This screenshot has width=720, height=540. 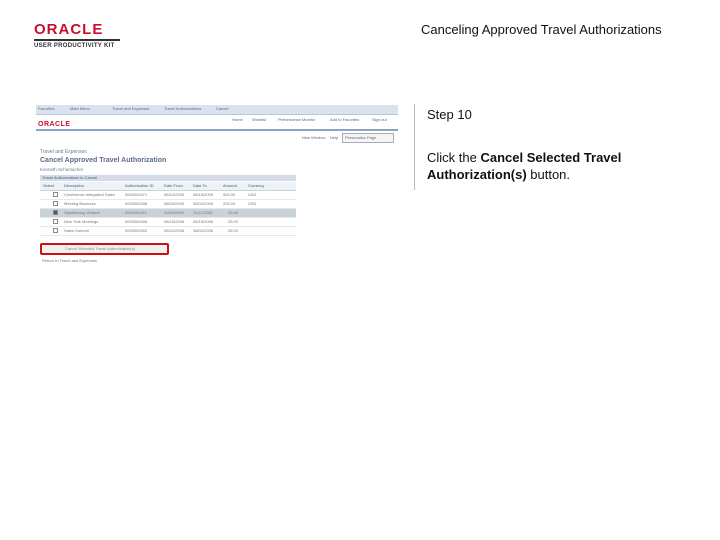 I want to click on util-personalize-page: Personalize Page, so click(x=360, y=137).